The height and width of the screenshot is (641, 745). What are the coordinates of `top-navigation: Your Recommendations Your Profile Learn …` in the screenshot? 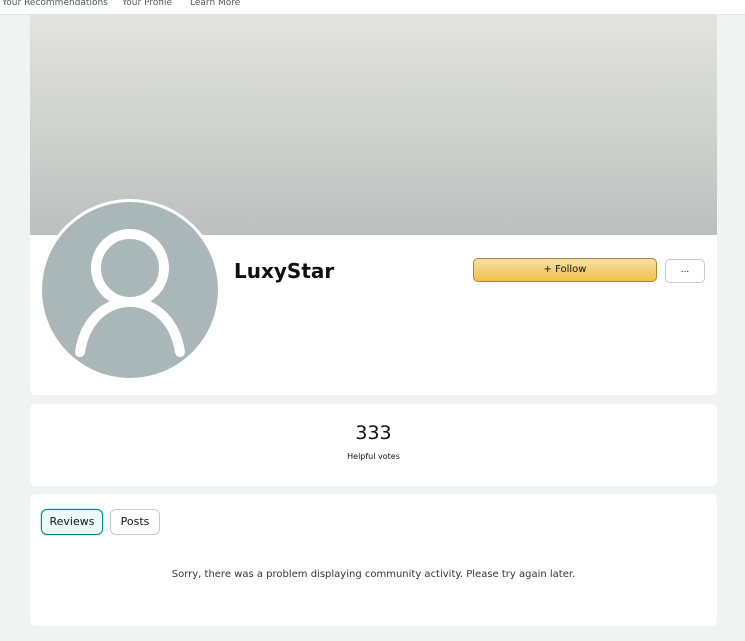 It's located at (372, 7).